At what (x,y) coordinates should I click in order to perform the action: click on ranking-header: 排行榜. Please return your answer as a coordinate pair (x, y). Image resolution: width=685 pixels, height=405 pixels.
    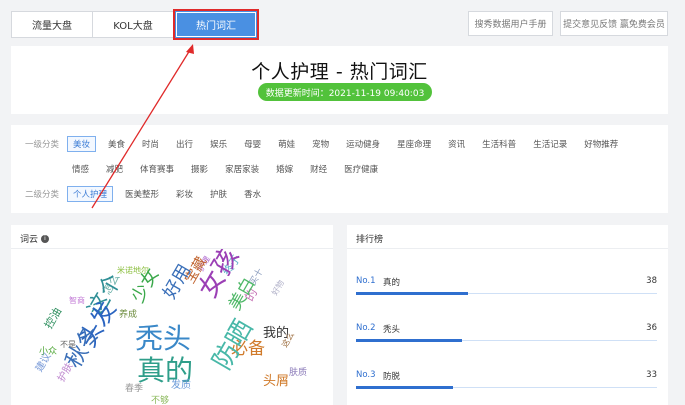
    Looking at the image, I should click on (369, 238).